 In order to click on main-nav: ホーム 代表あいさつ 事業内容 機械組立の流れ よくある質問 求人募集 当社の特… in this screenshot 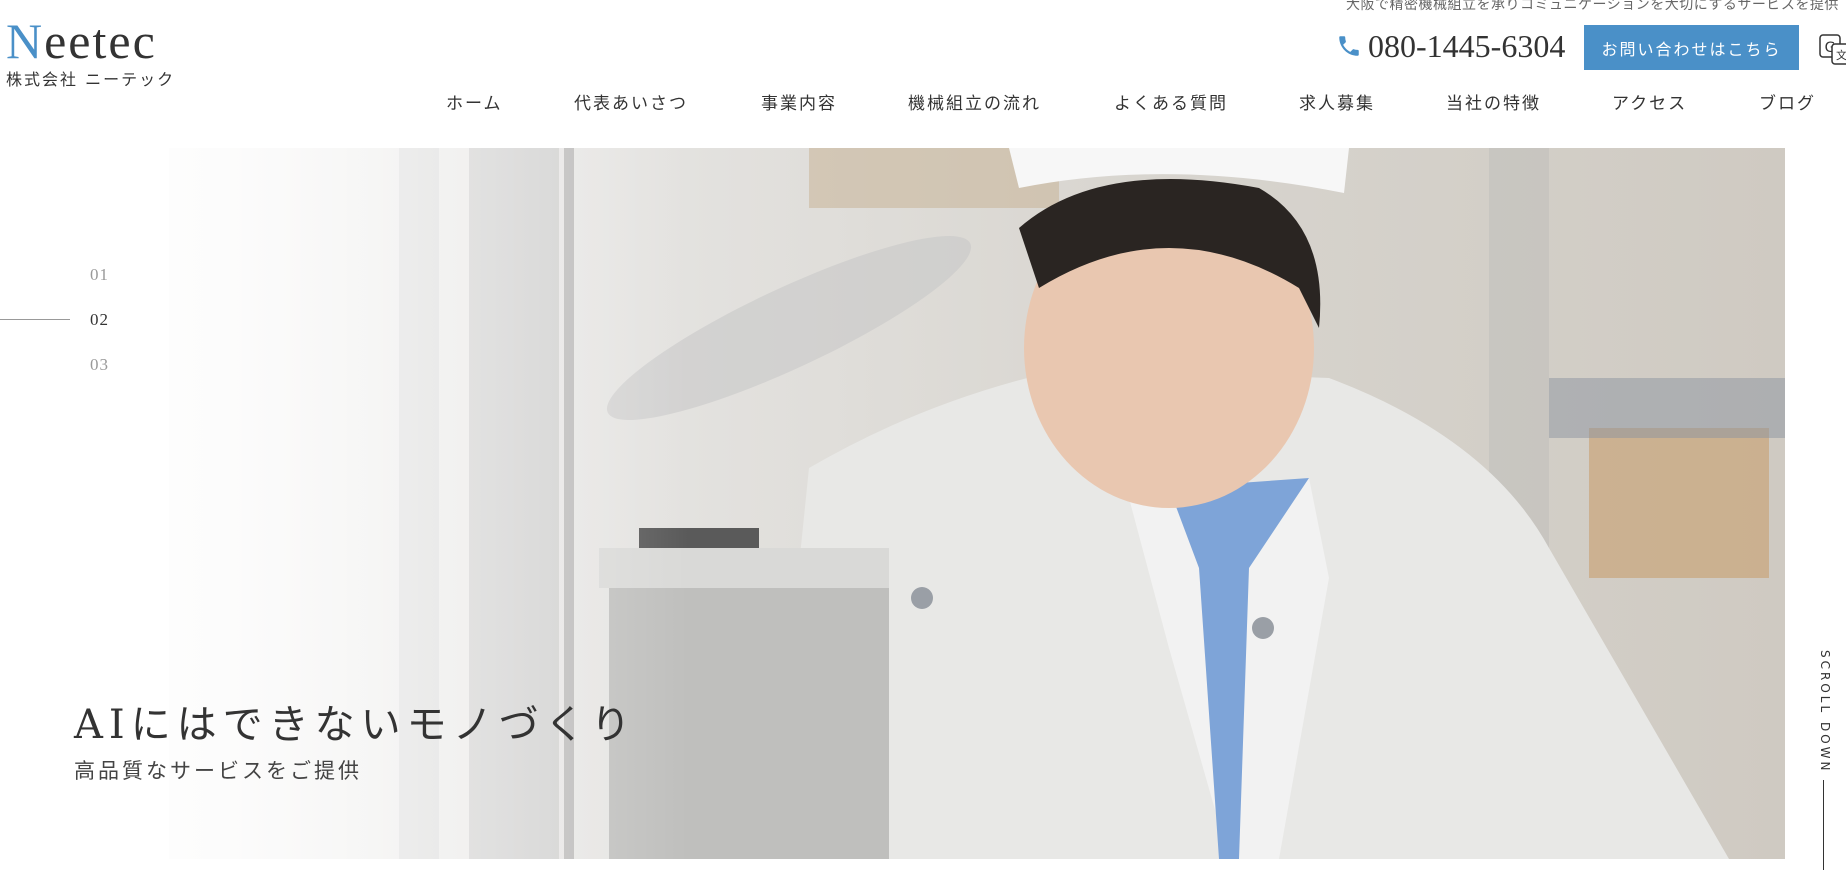, I will do `click(1133, 101)`.